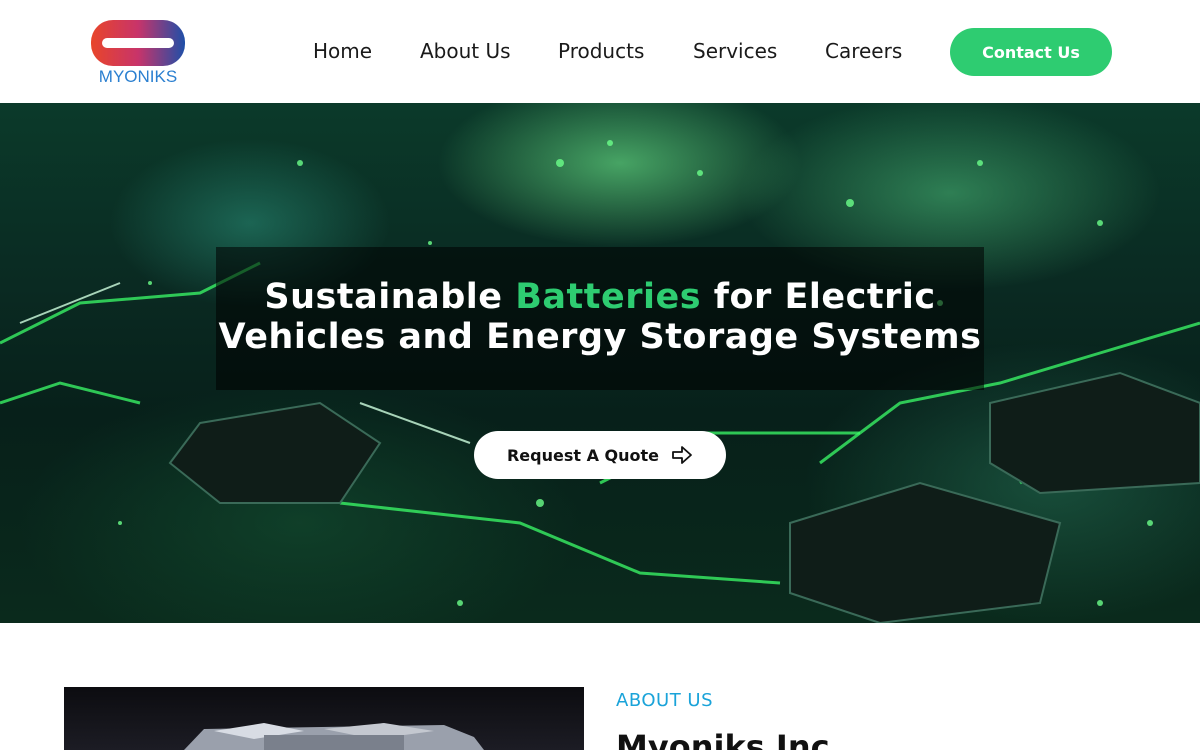 The image size is (1200, 750). I want to click on nav-services: Services, so click(735, 51).